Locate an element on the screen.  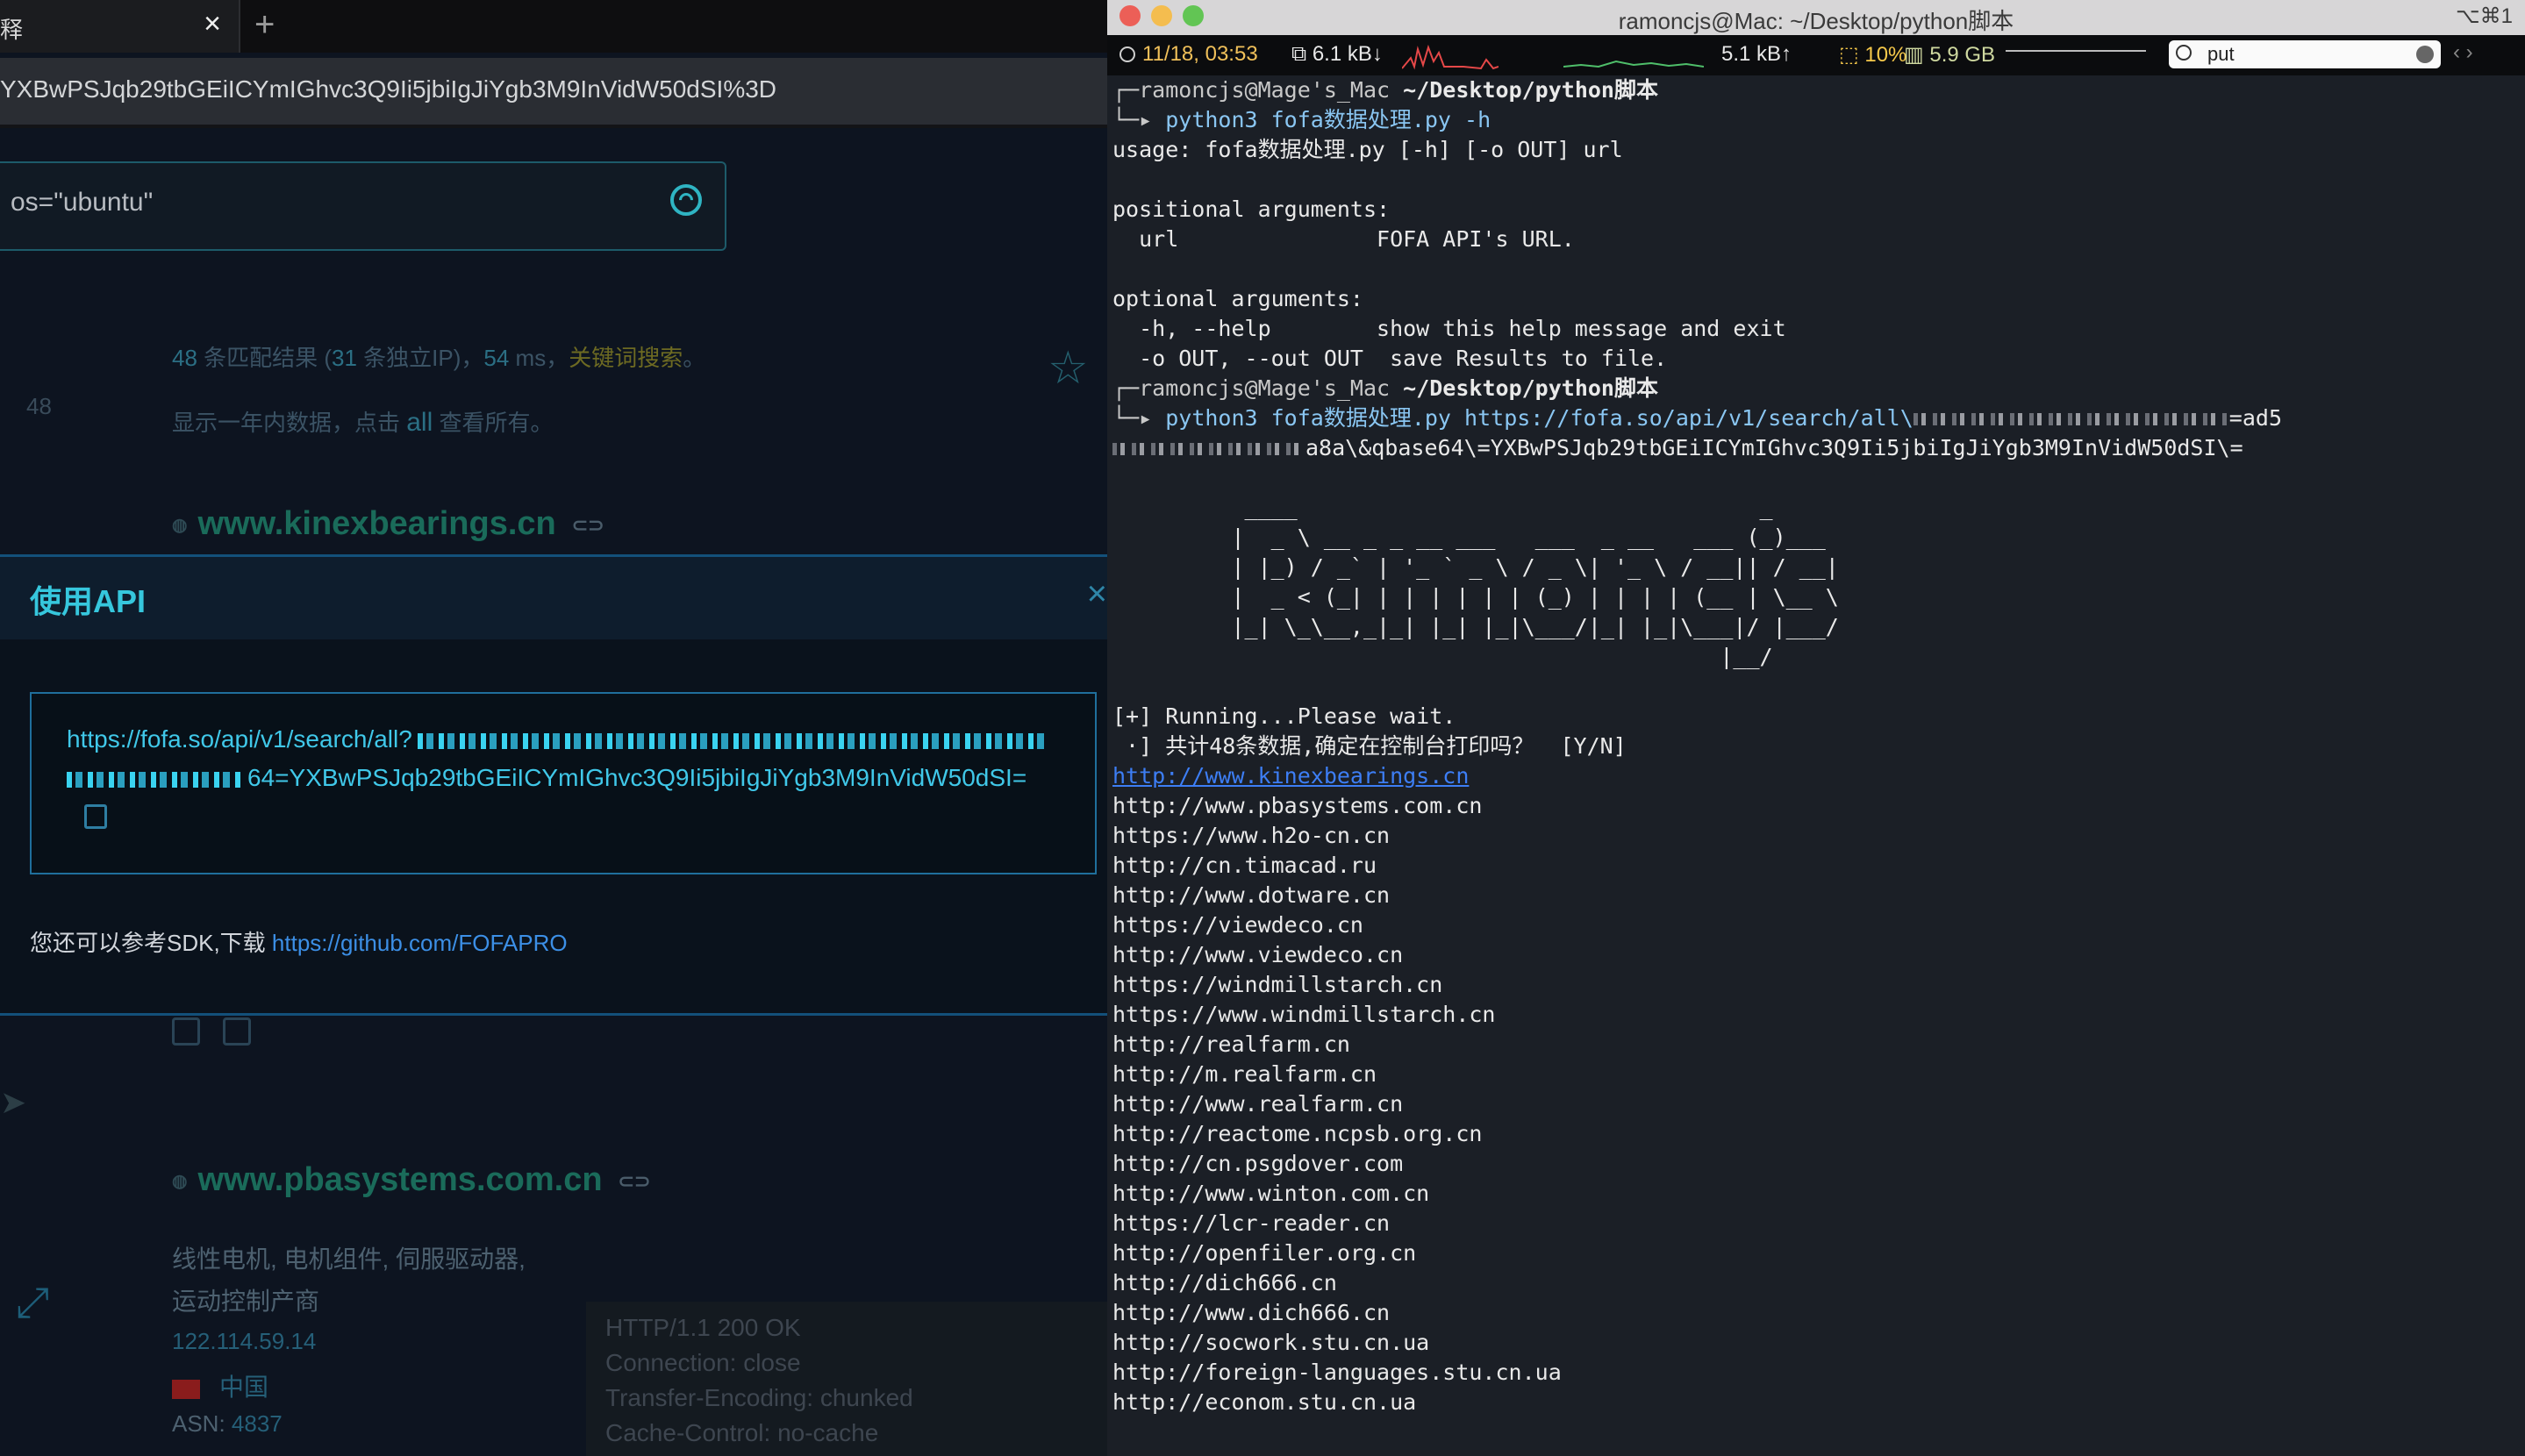
modal-header: 使用API × is located at coordinates (553, 598).